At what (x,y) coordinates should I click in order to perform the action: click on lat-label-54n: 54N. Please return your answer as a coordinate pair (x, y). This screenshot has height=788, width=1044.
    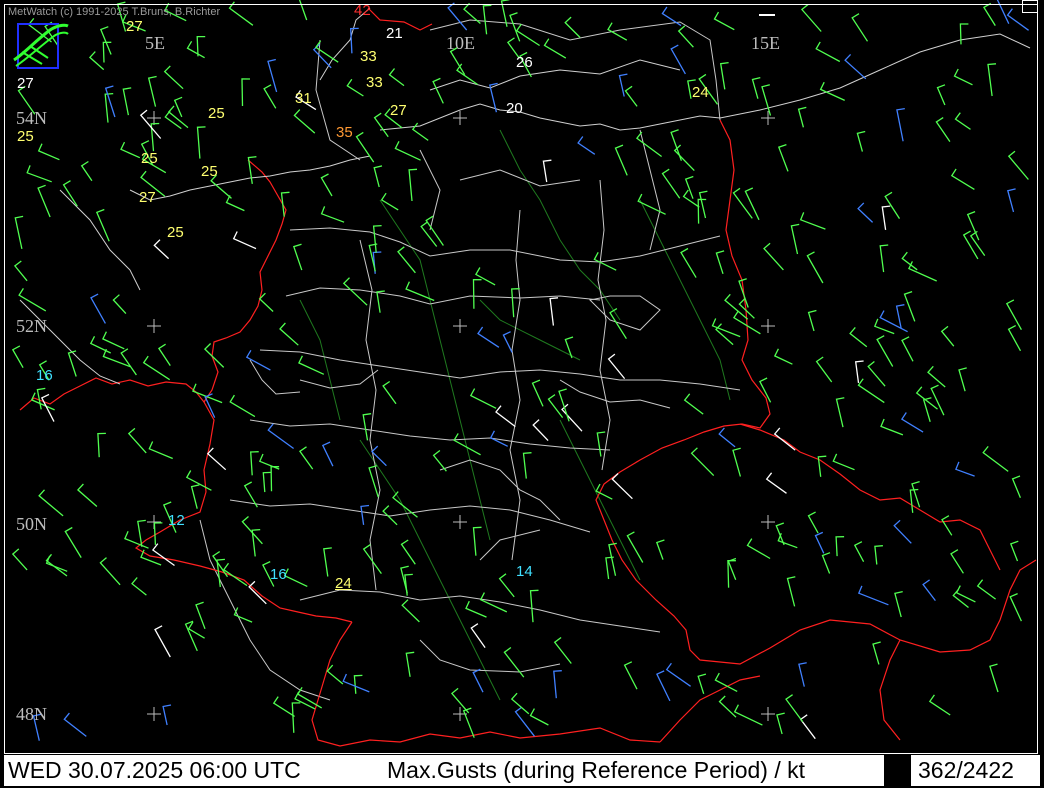
    Looking at the image, I should click on (31, 118).